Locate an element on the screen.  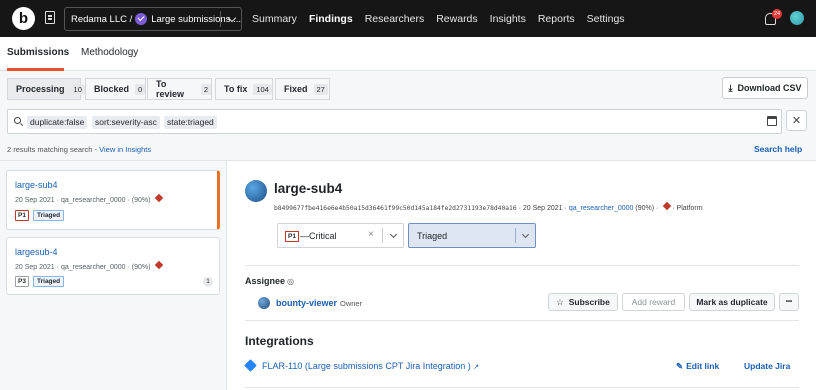
mark-as-duplicate-button: Mark as duplicate is located at coordinates (732, 302).